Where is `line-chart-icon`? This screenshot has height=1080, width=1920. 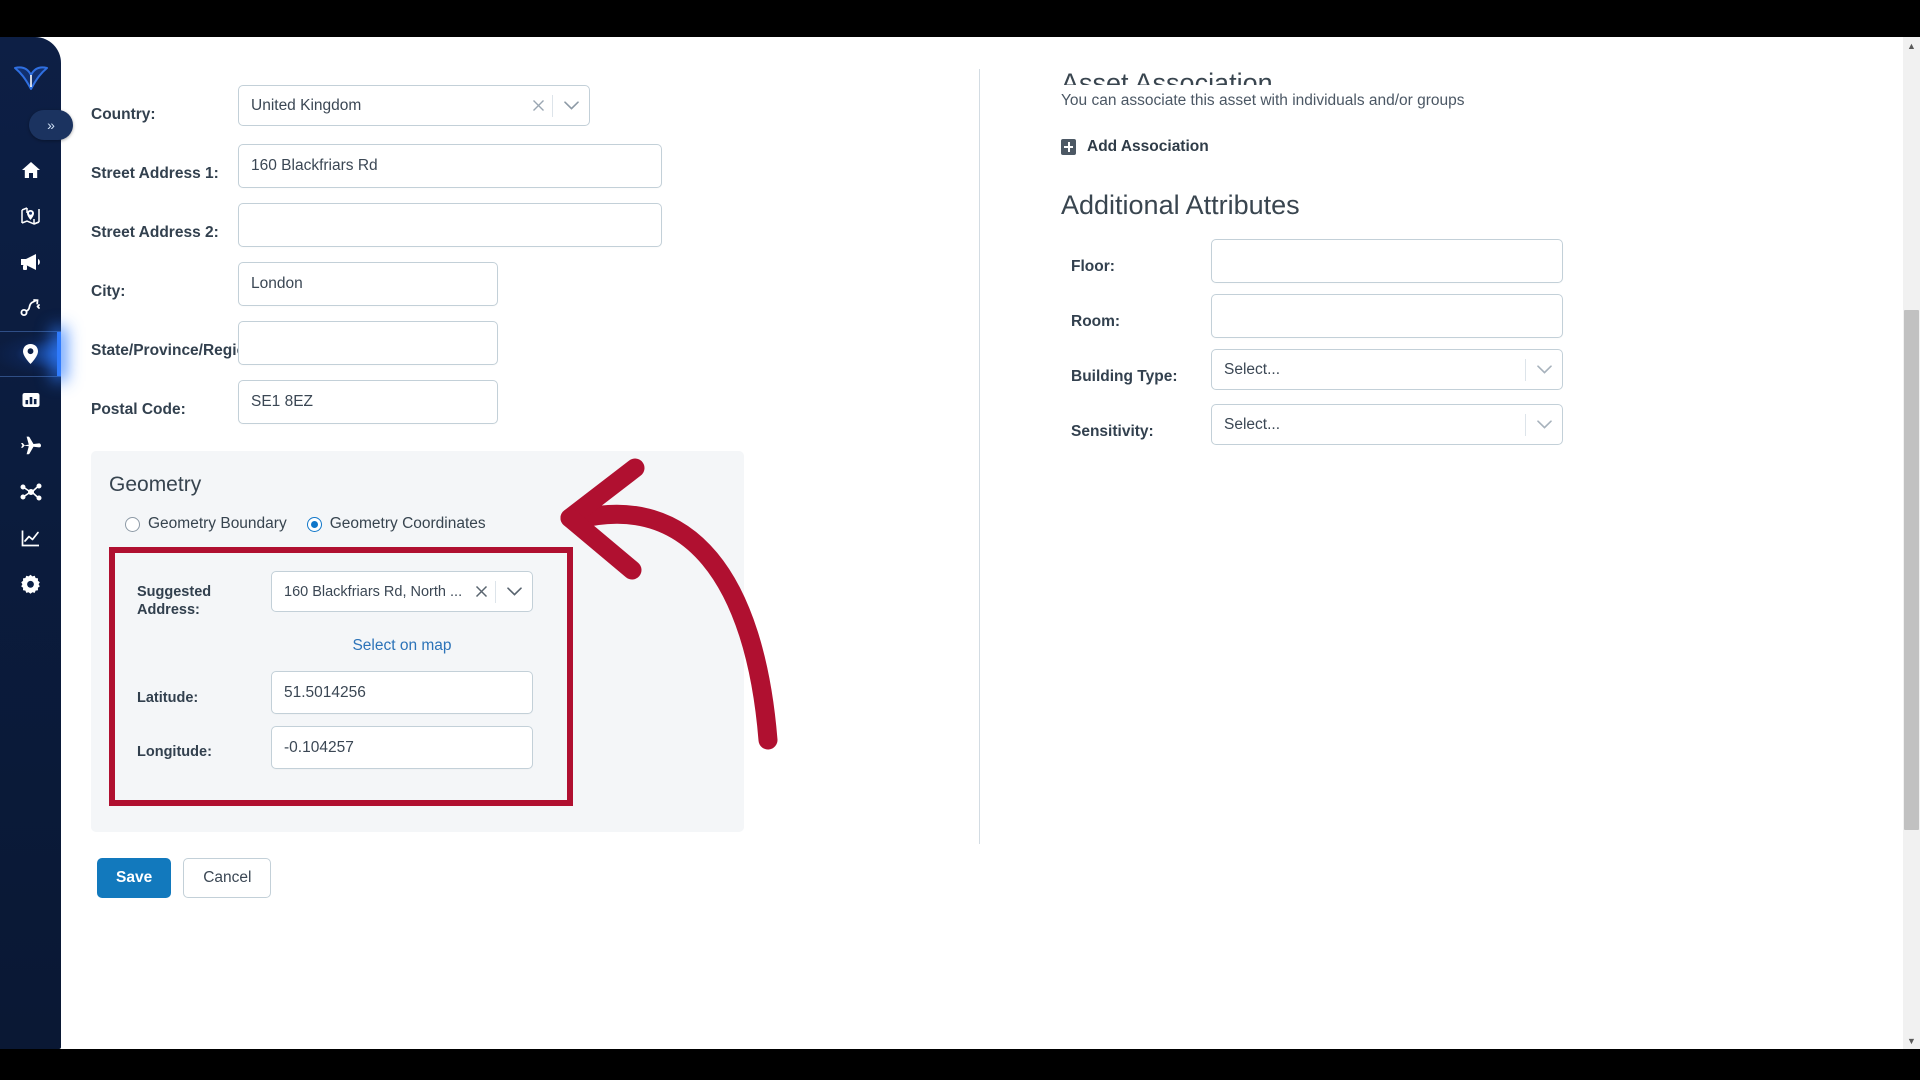
line-chart-icon is located at coordinates (30, 538).